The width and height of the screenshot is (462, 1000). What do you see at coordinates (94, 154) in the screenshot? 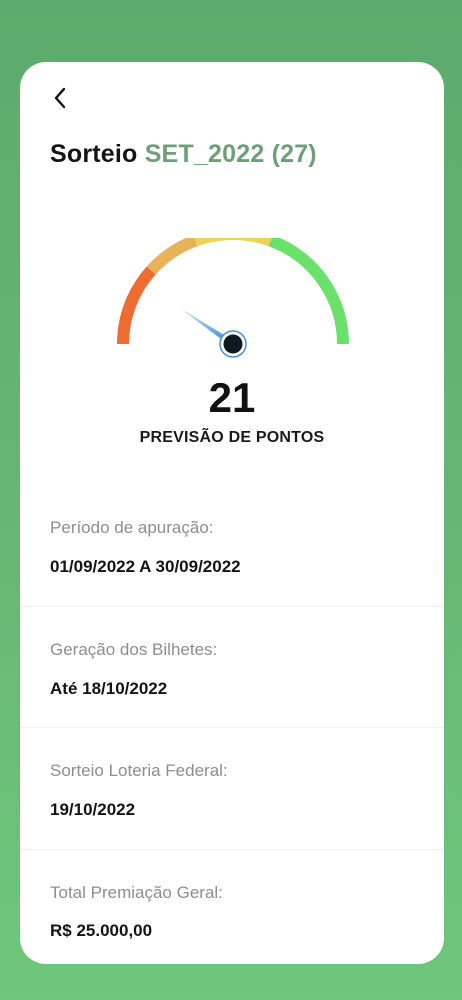
I see `title-prefix: Sorteio` at bounding box center [94, 154].